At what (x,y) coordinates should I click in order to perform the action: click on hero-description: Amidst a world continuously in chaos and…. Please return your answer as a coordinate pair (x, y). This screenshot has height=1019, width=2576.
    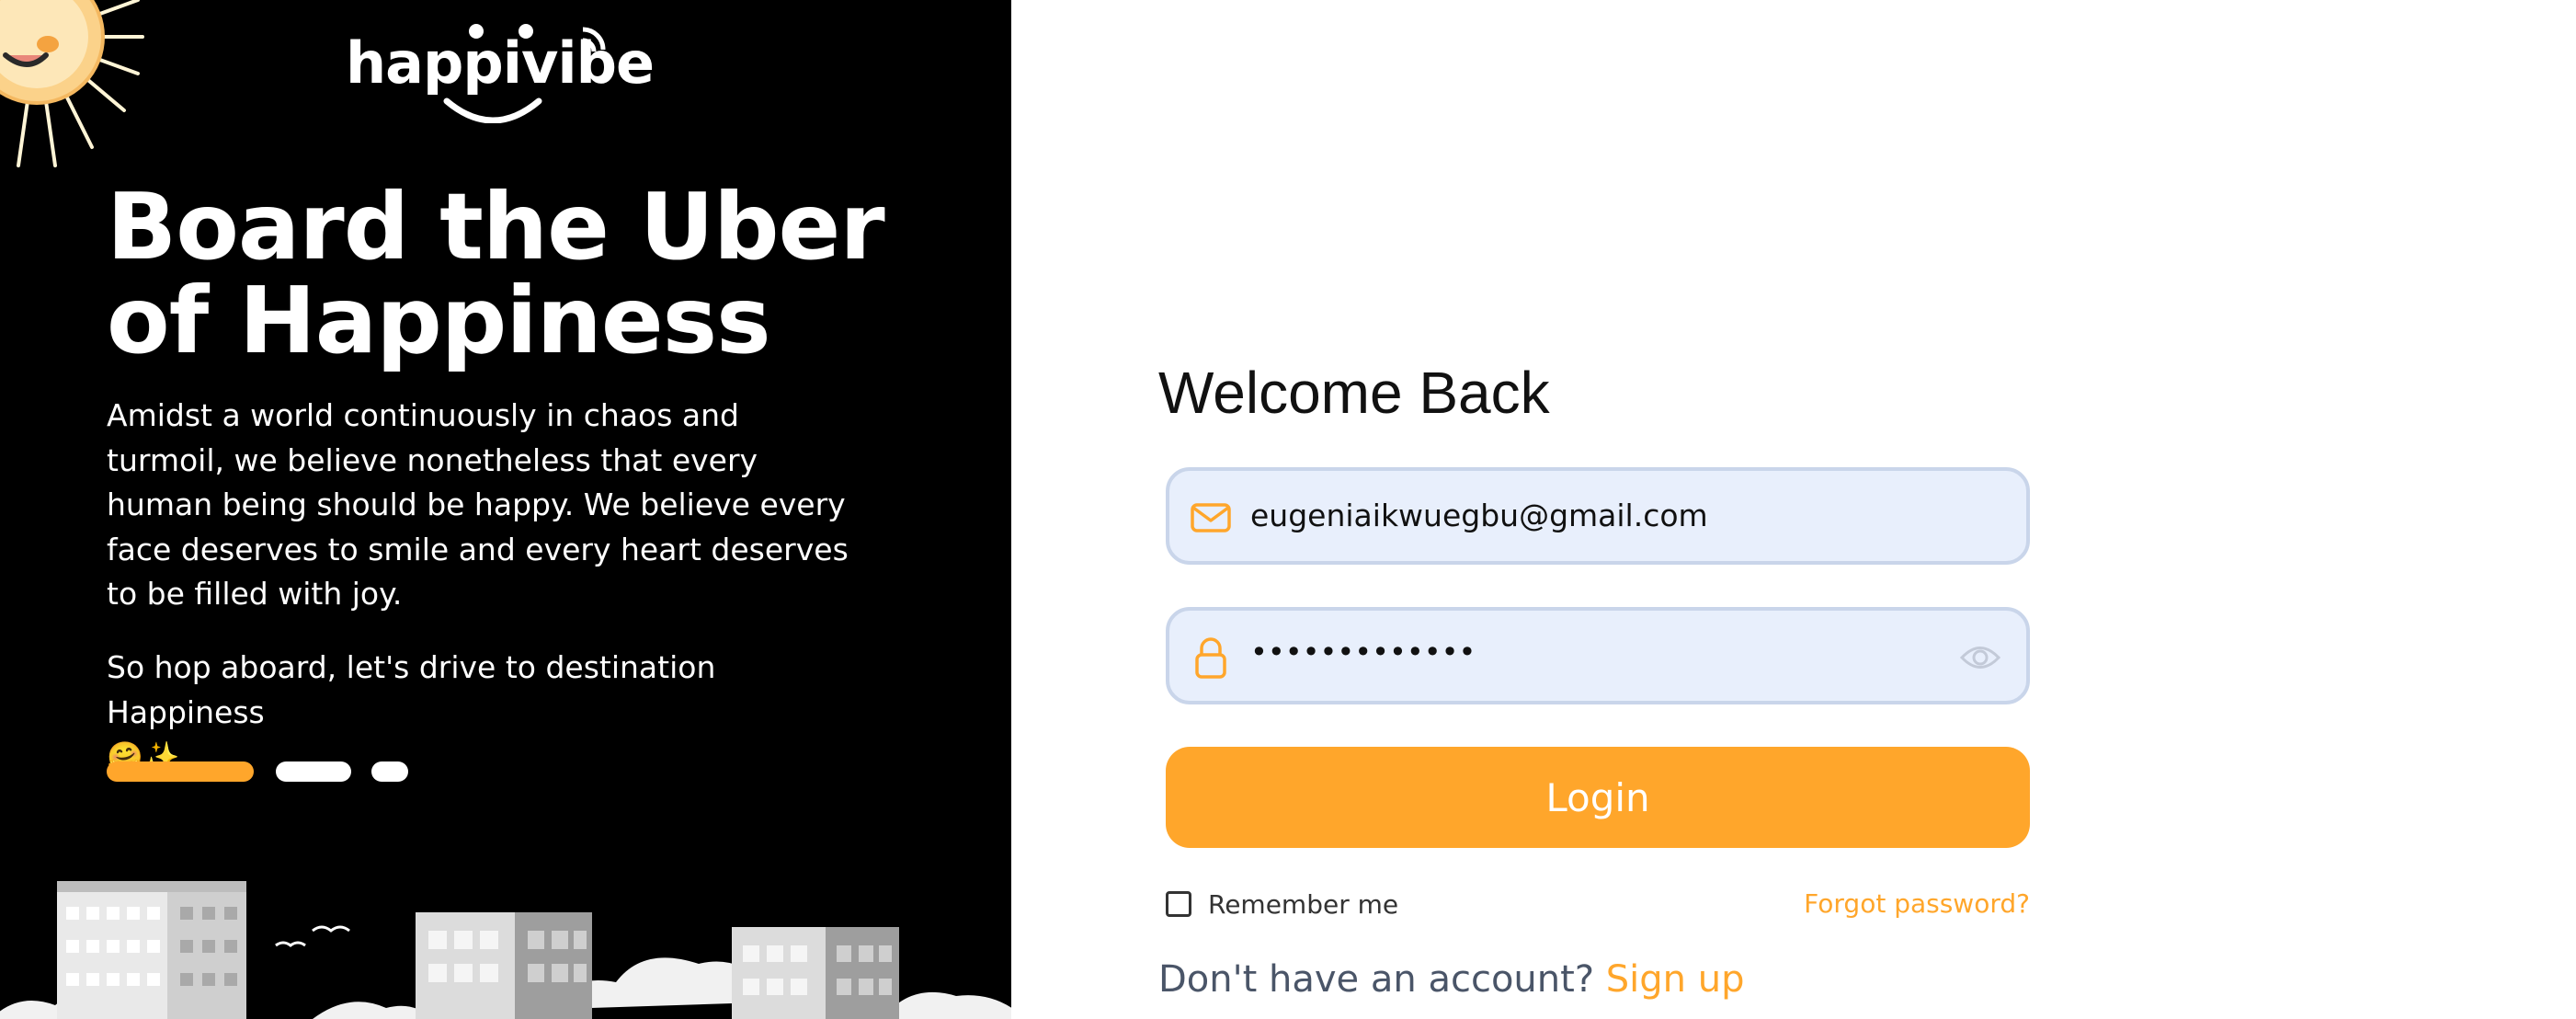
    Looking at the image, I should click on (478, 505).